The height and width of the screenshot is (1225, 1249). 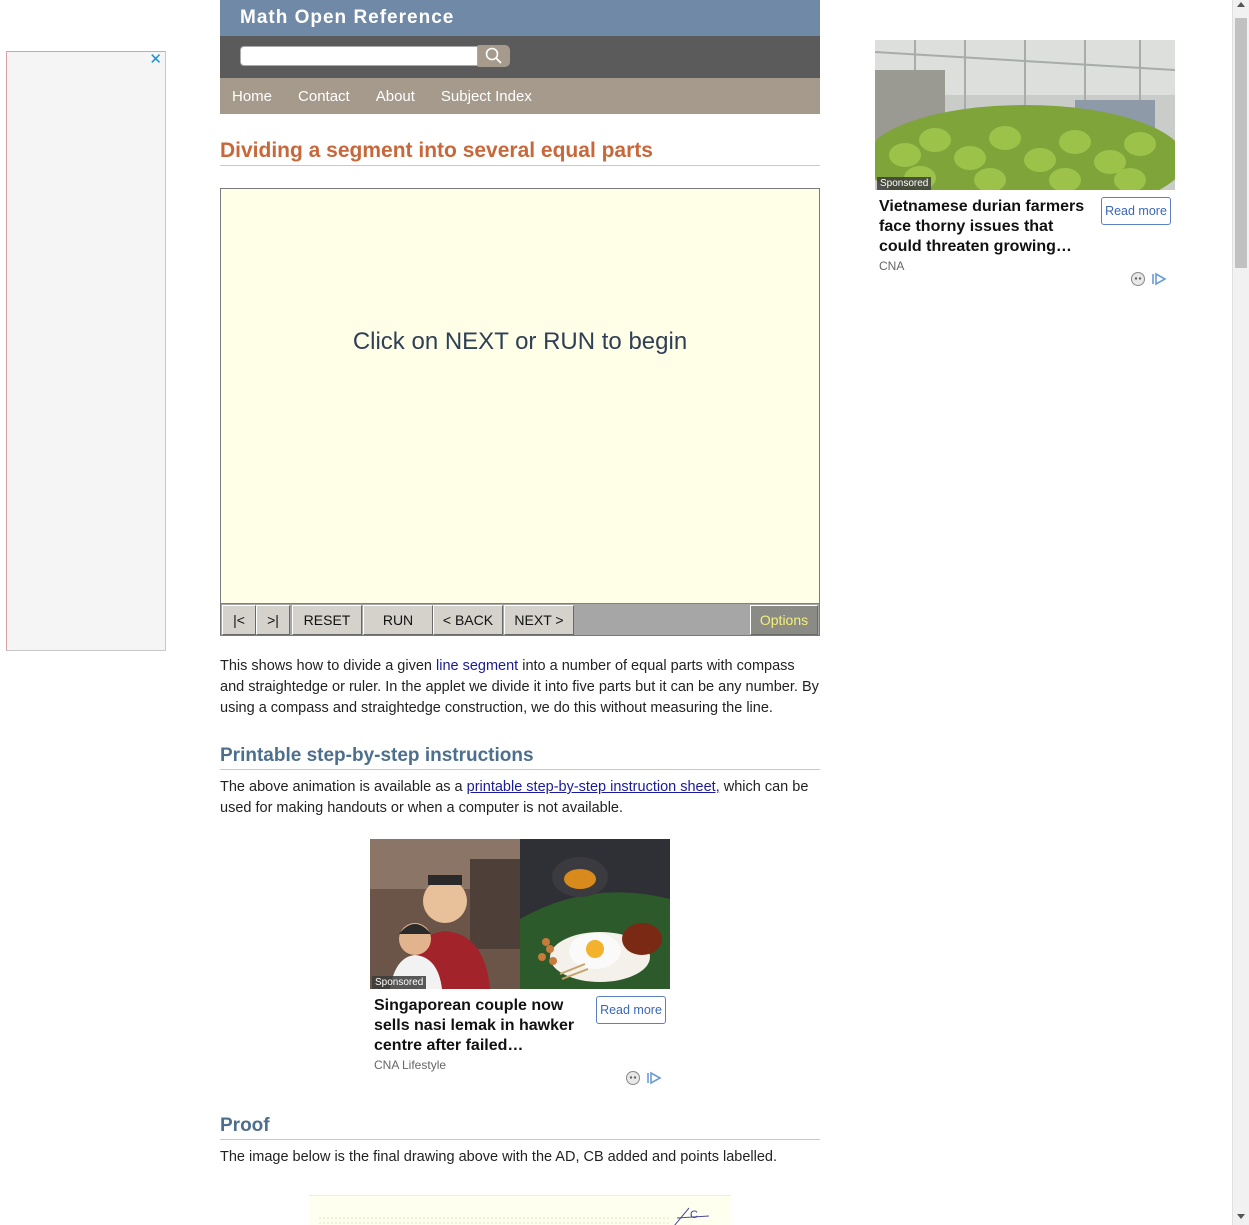 What do you see at coordinates (514, 1216) in the screenshot?
I see `proof-diagram: C` at bounding box center [514, 1216].